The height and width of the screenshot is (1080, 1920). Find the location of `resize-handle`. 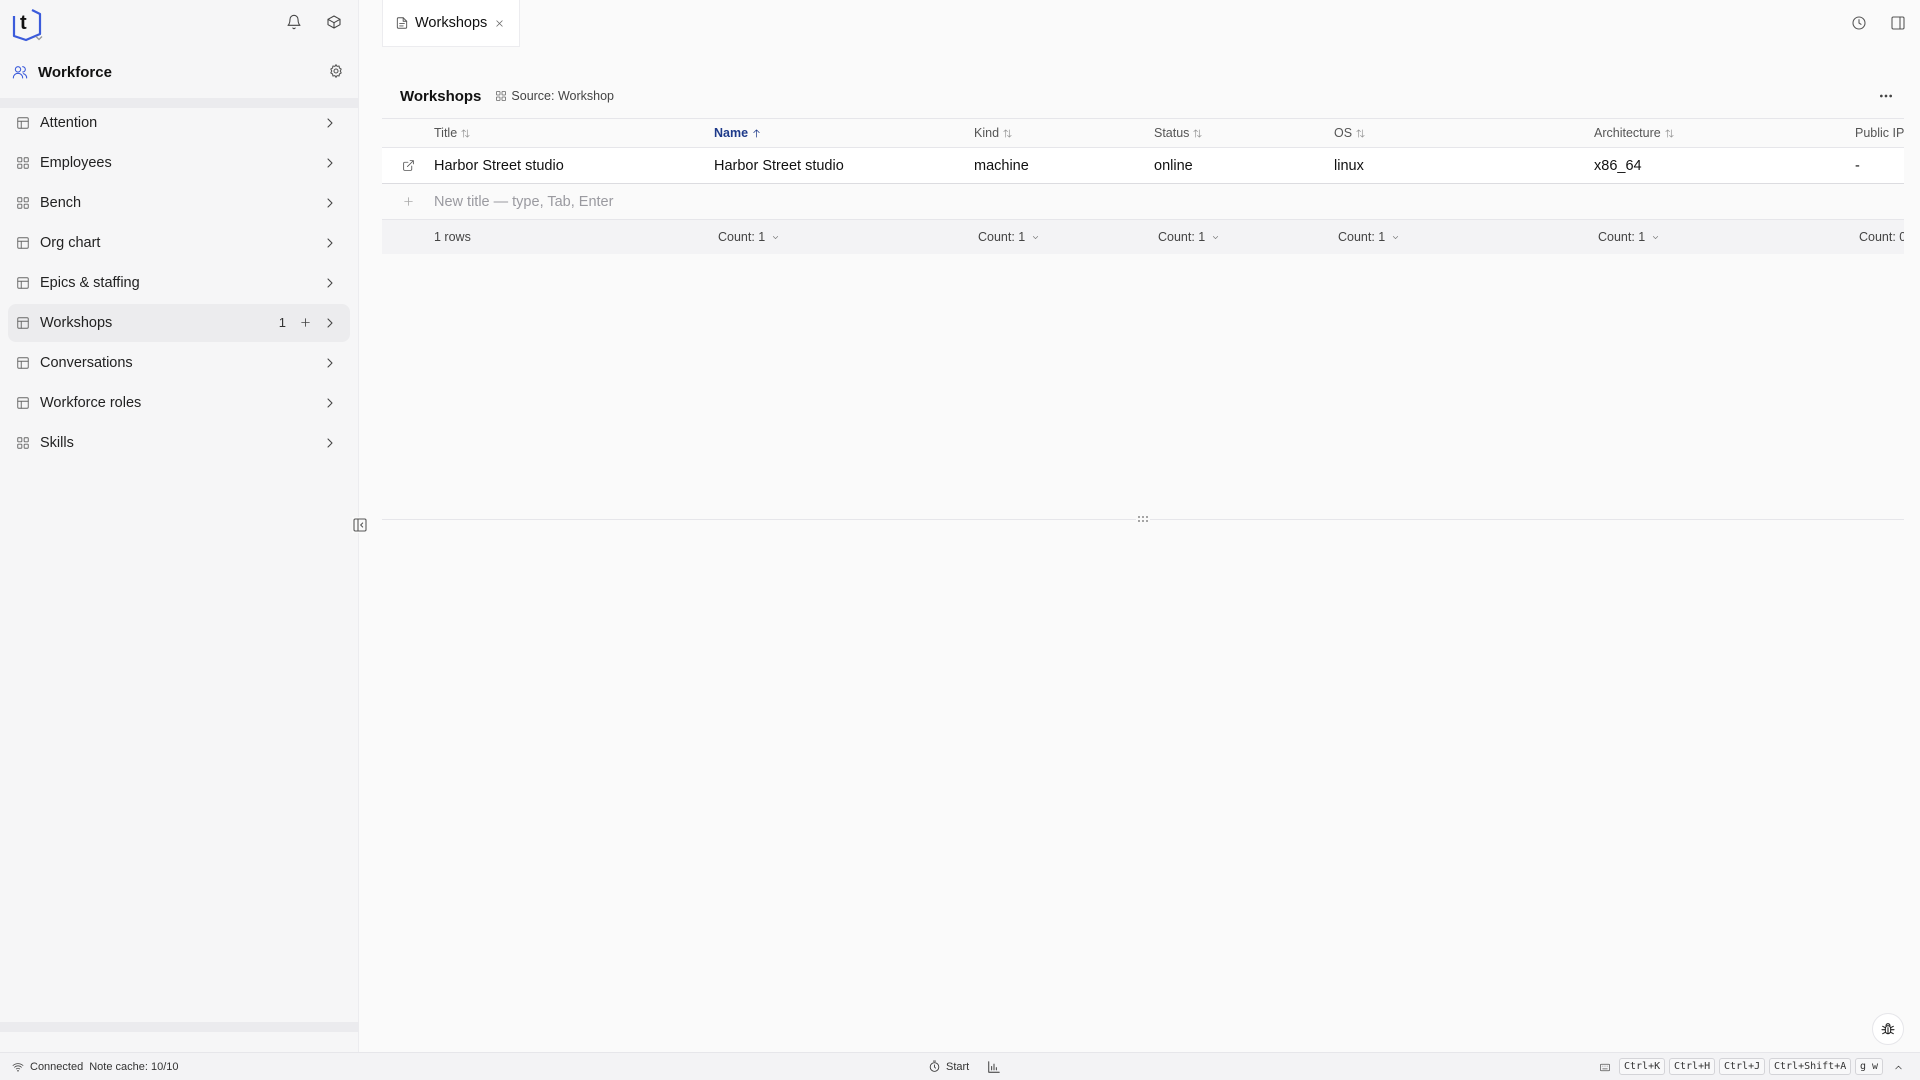

resize-handle is located at coordinates (1143, 519).